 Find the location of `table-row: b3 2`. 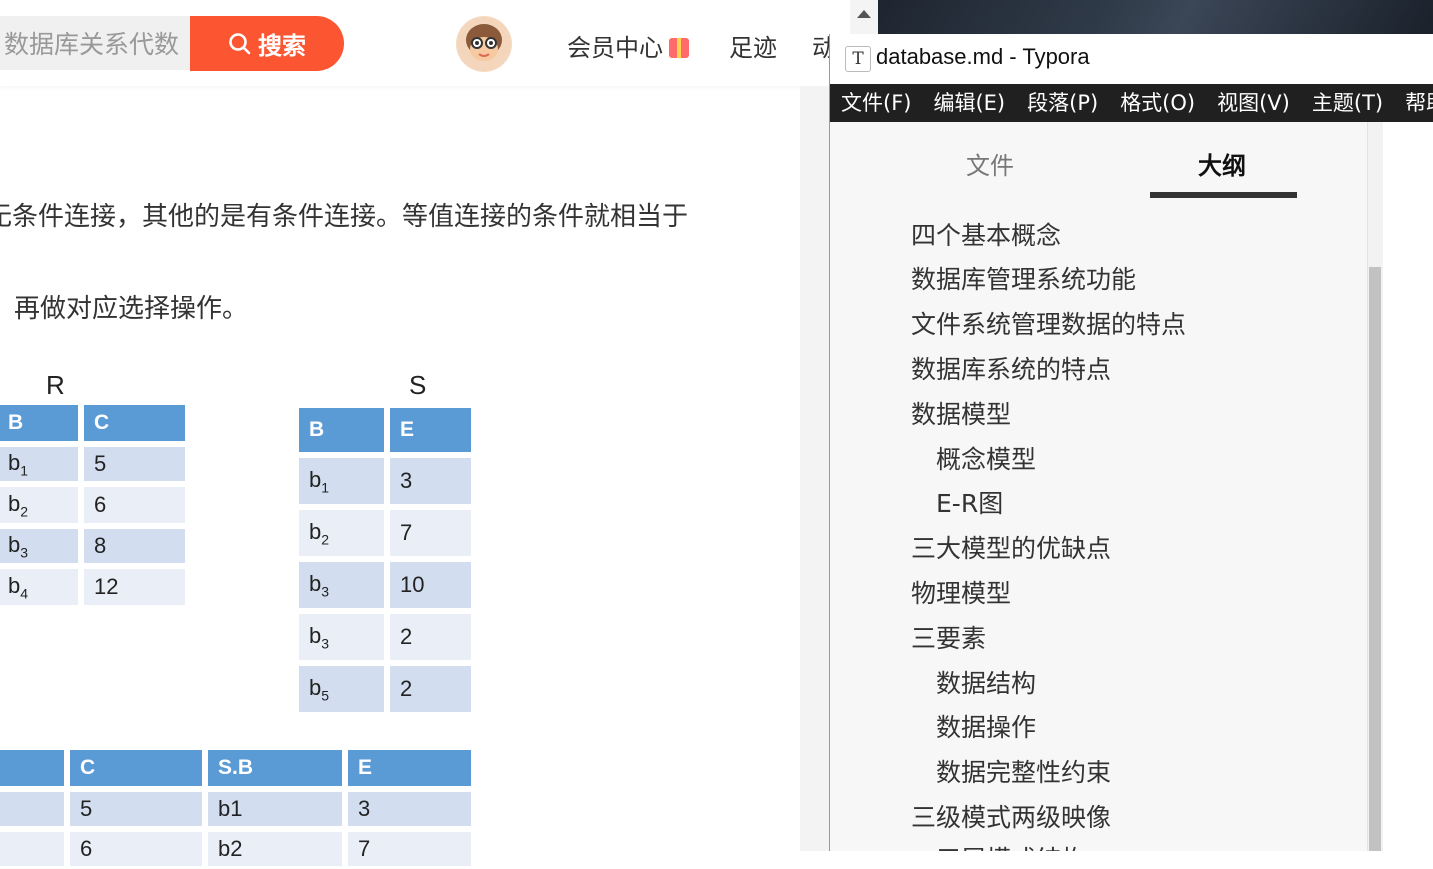

table-row: b3 2 is located at coordinates (385, 637).